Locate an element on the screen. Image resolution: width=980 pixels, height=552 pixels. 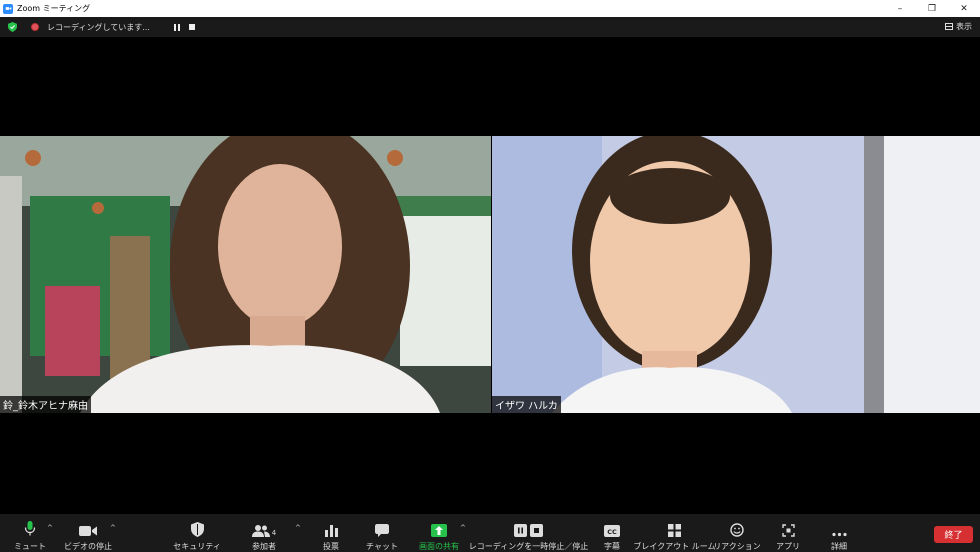
polls-label: 投票 is located at coordinates (331, 546).